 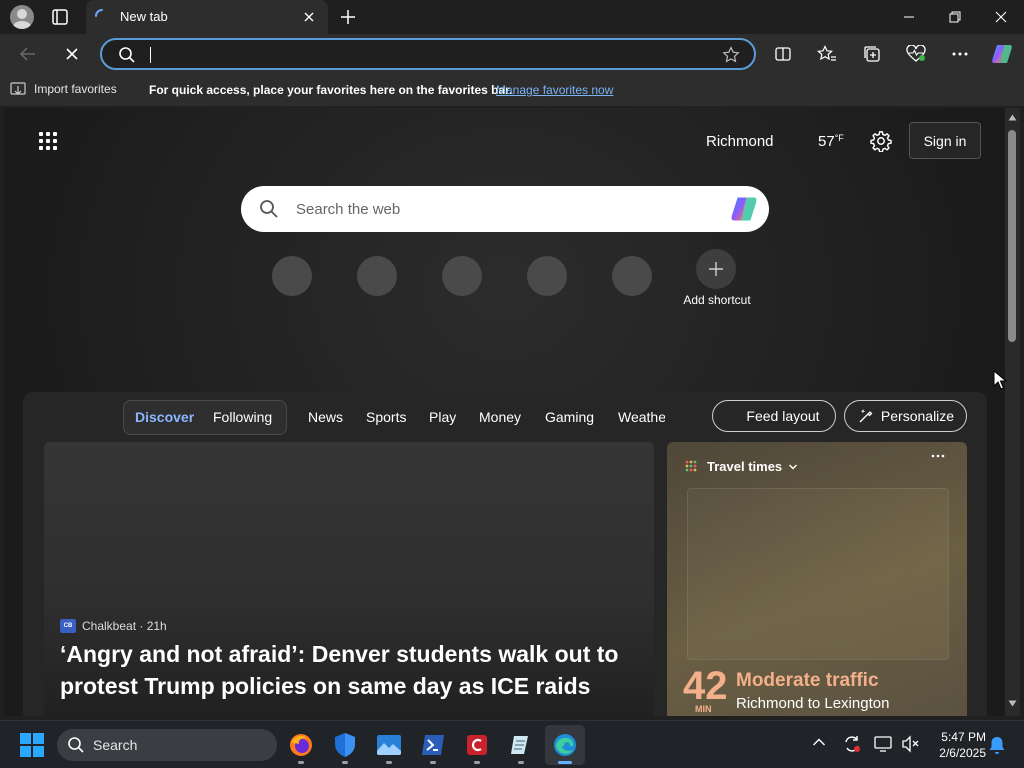 I want to click on feed-layout-label: Feed layout, so click(x=783, y=416).